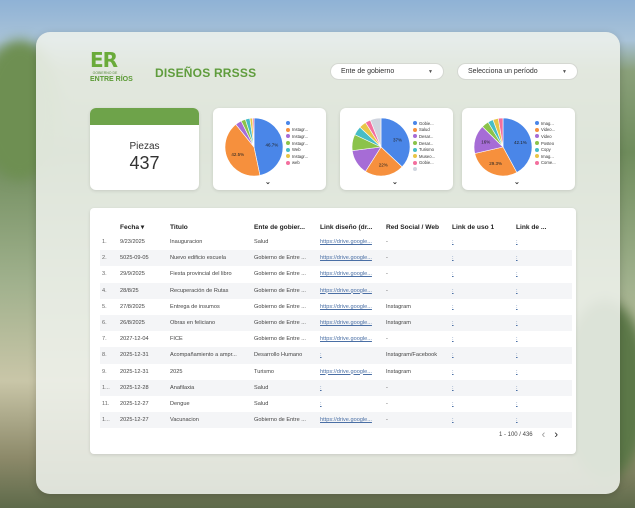 Image resolution: width=635 pixels, height=508 pixels. What do you see at coordinates (134, 339) in the screenshot?
I see `table-cell: 2027-12-04` at bounding box center [134, 339].